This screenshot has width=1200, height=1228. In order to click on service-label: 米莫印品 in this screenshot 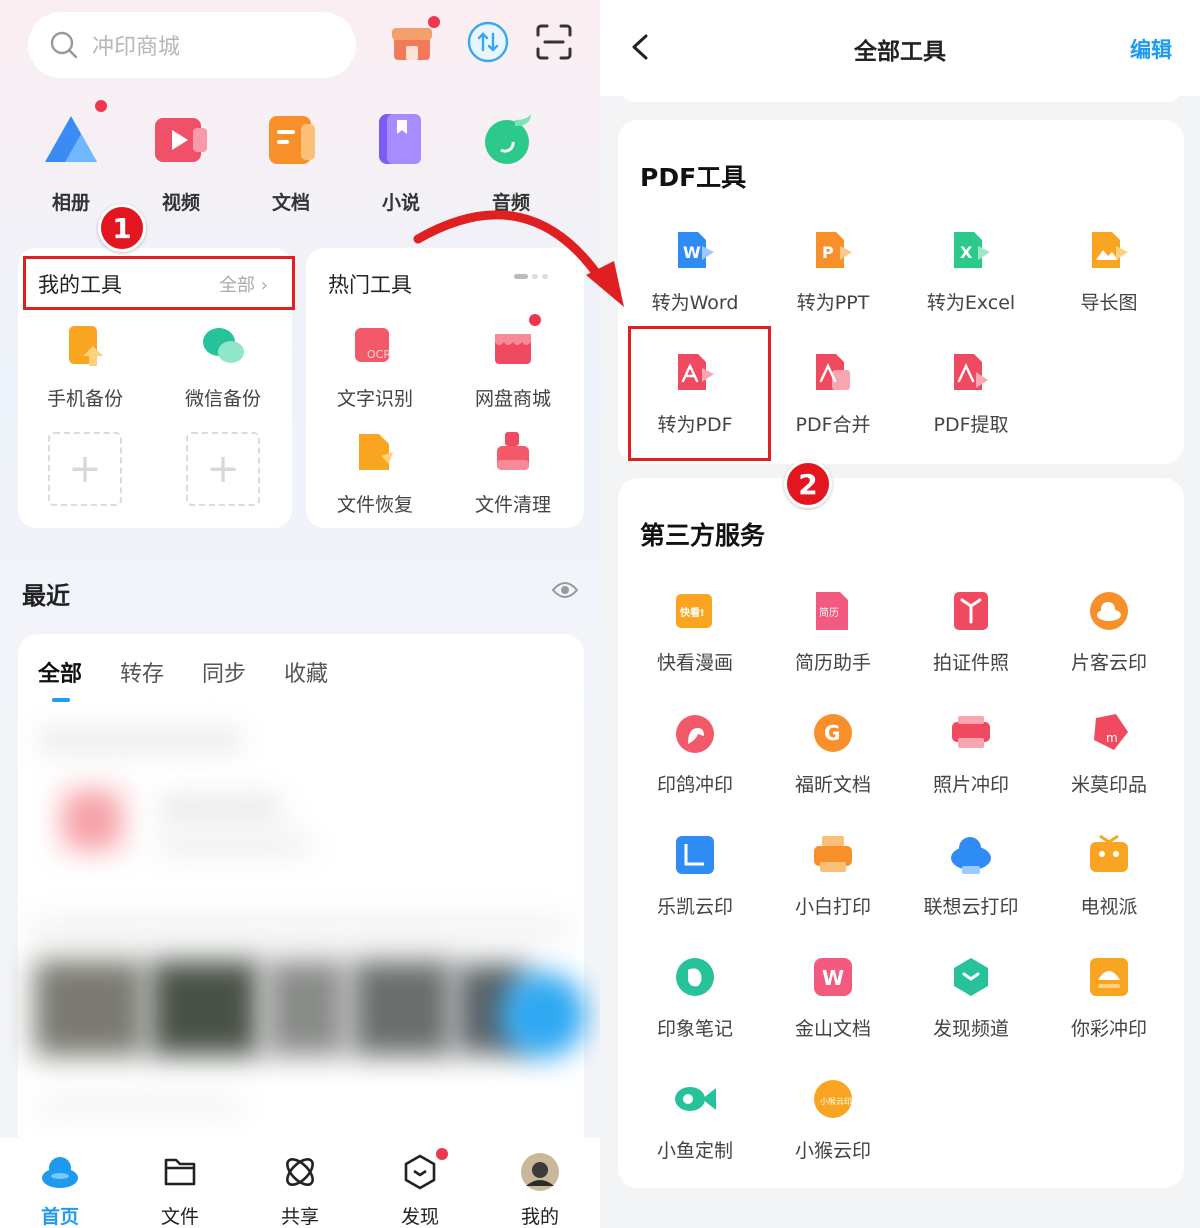, I will do `click(1108, 785)`.